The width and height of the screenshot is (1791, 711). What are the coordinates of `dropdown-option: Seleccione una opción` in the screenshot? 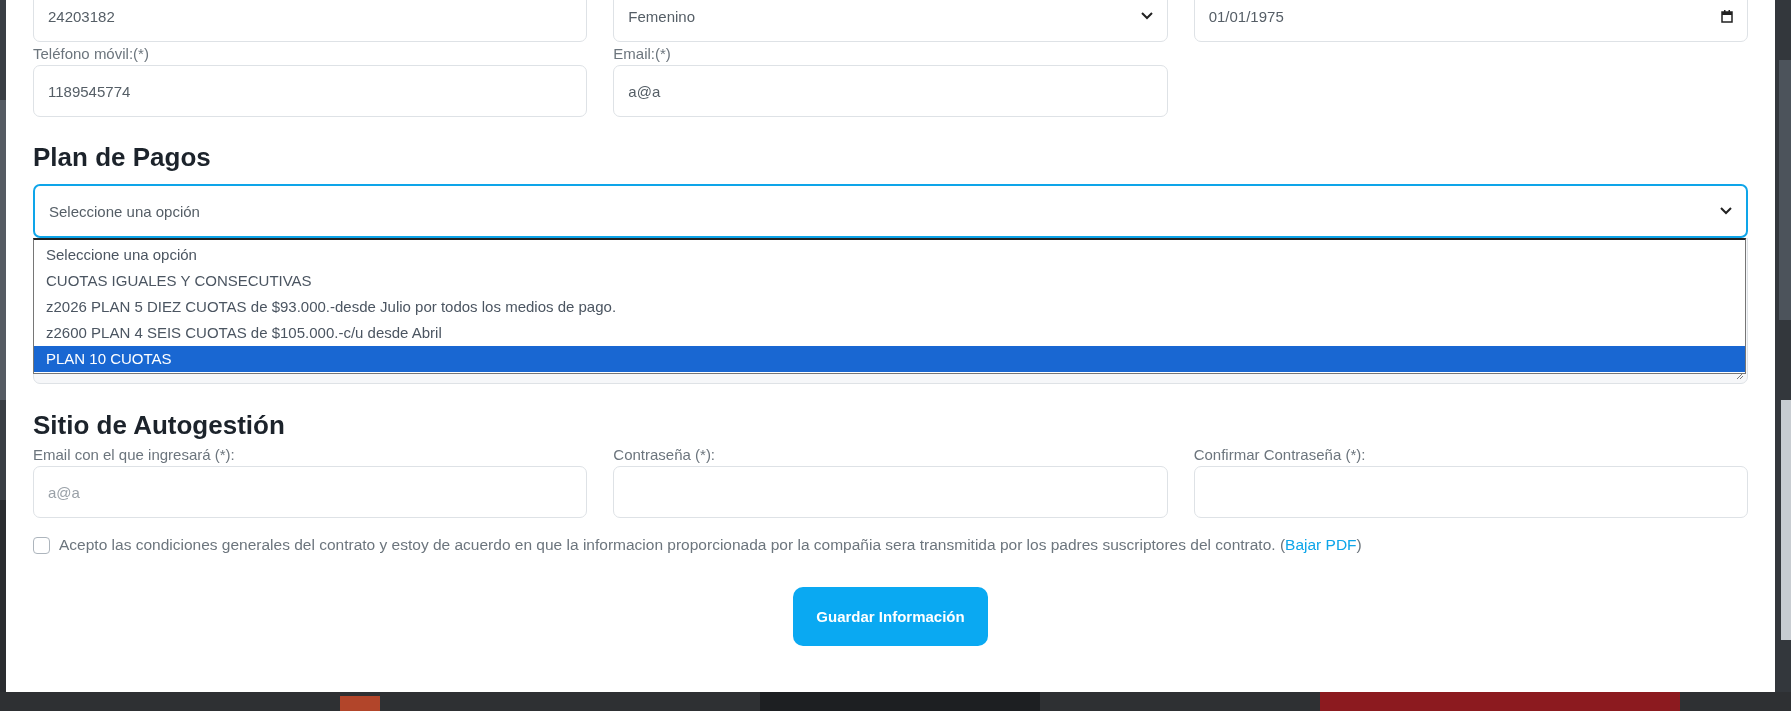 It's located at (889, 255).